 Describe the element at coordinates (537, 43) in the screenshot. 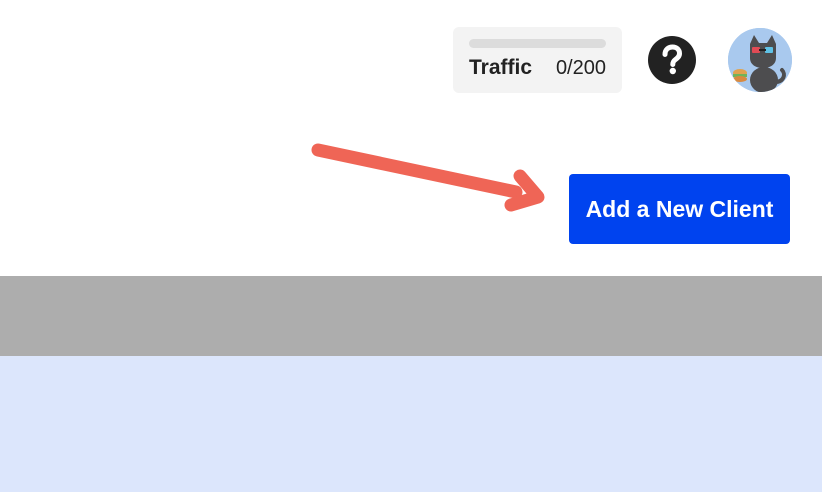

I see `traffic-progress-bar` at that location.